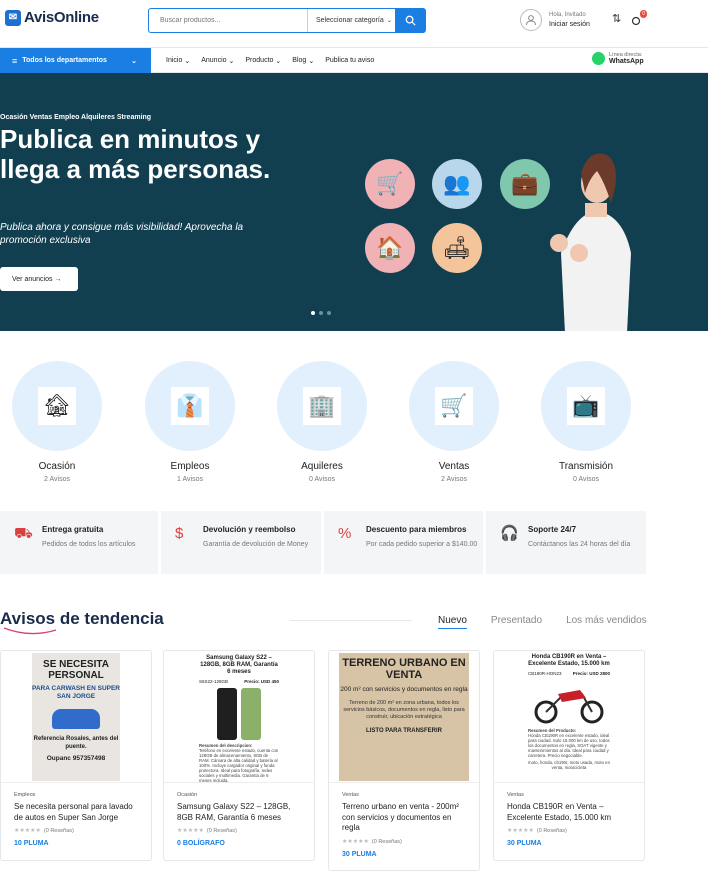 The height and width of the screenshot is (877, 708). I want to click on product-price: 0 BOLÍGRAFO, so click(201, 843).